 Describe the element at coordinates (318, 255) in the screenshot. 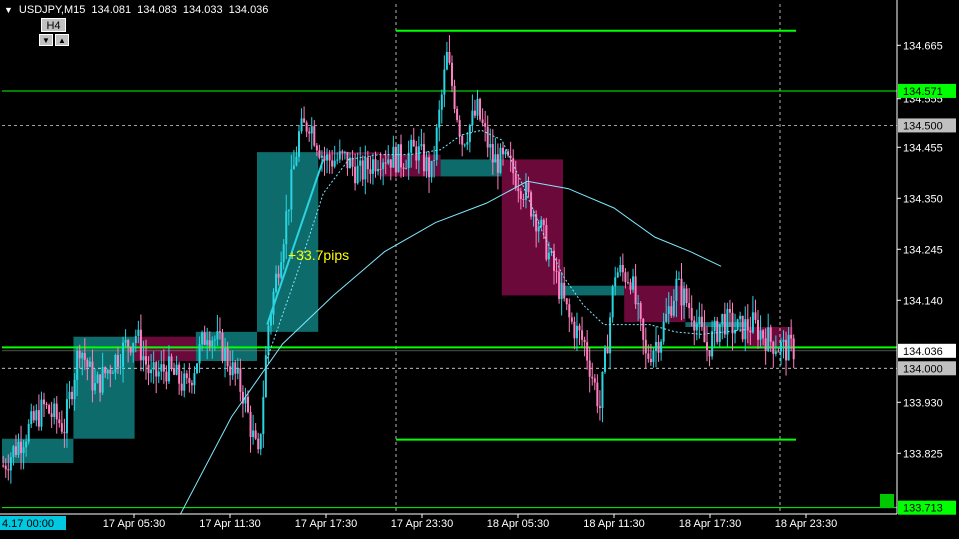

I see `pips-annotation: +33.7pips` at that location.